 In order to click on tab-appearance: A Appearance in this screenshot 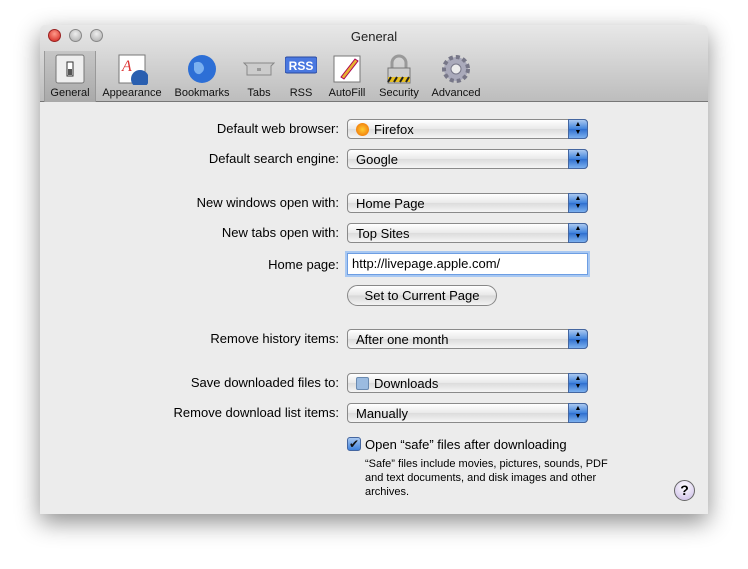, I will do `click(132, 76)`.